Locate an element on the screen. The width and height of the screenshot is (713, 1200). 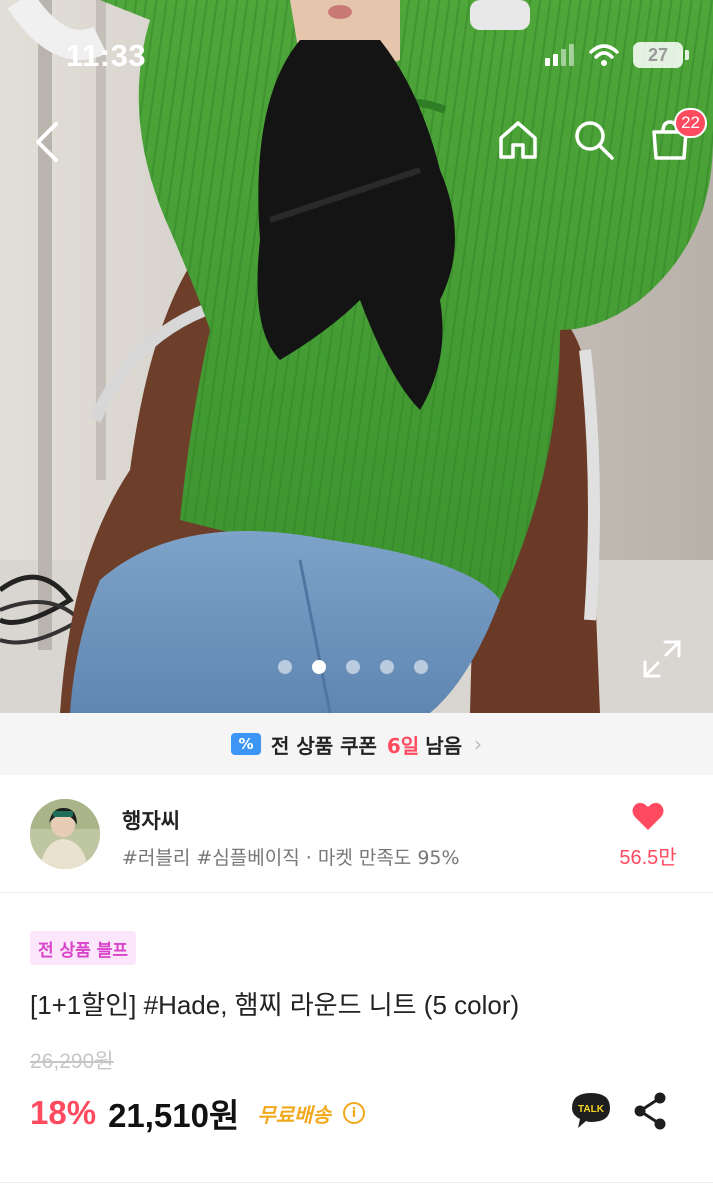
carousel-indicator is located at coordinates (354, 667).